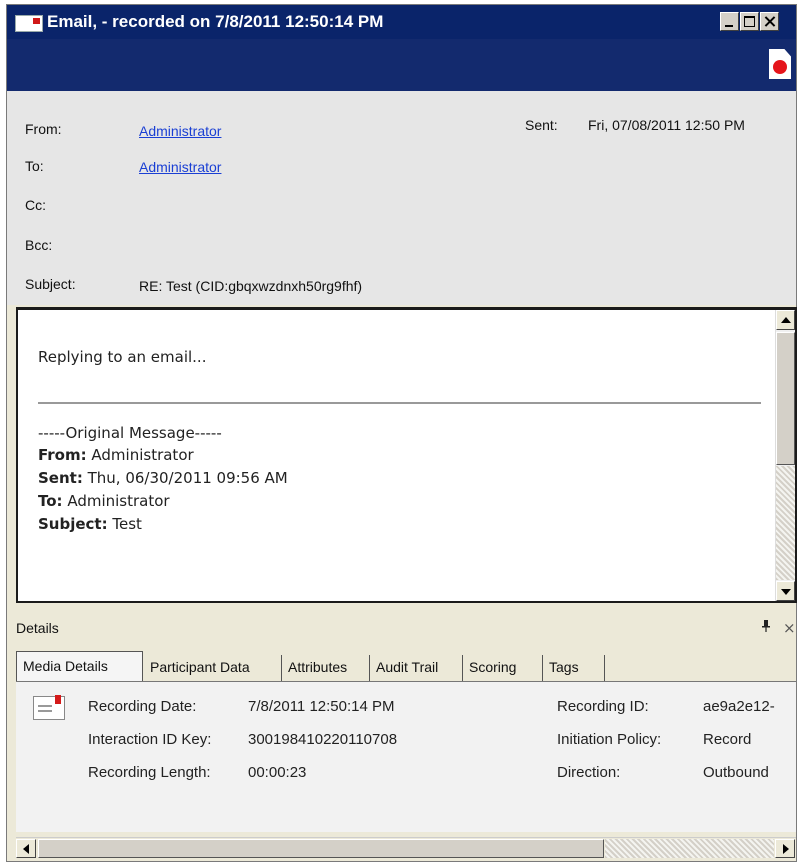  I want to click on recording-date-value: 7/8/2011 12:50:14 PM, so click(321, 706).